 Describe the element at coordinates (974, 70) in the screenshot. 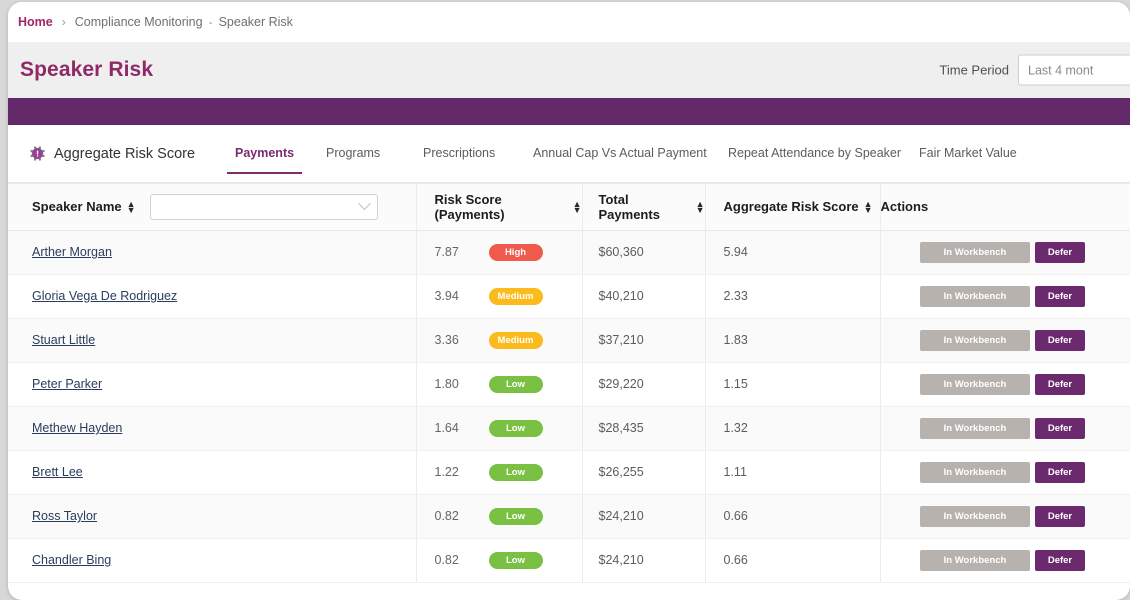

I see `time-period-label: Time Period` at that location.